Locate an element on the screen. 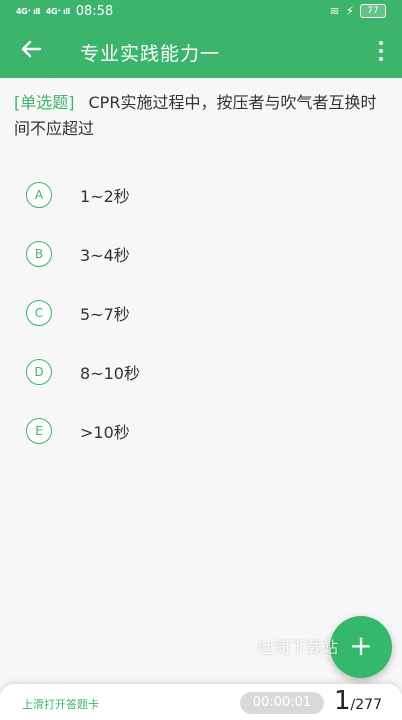 This screenshot has width=402, height=720. option-letter-badge: C is located at coordinates (39, 313).